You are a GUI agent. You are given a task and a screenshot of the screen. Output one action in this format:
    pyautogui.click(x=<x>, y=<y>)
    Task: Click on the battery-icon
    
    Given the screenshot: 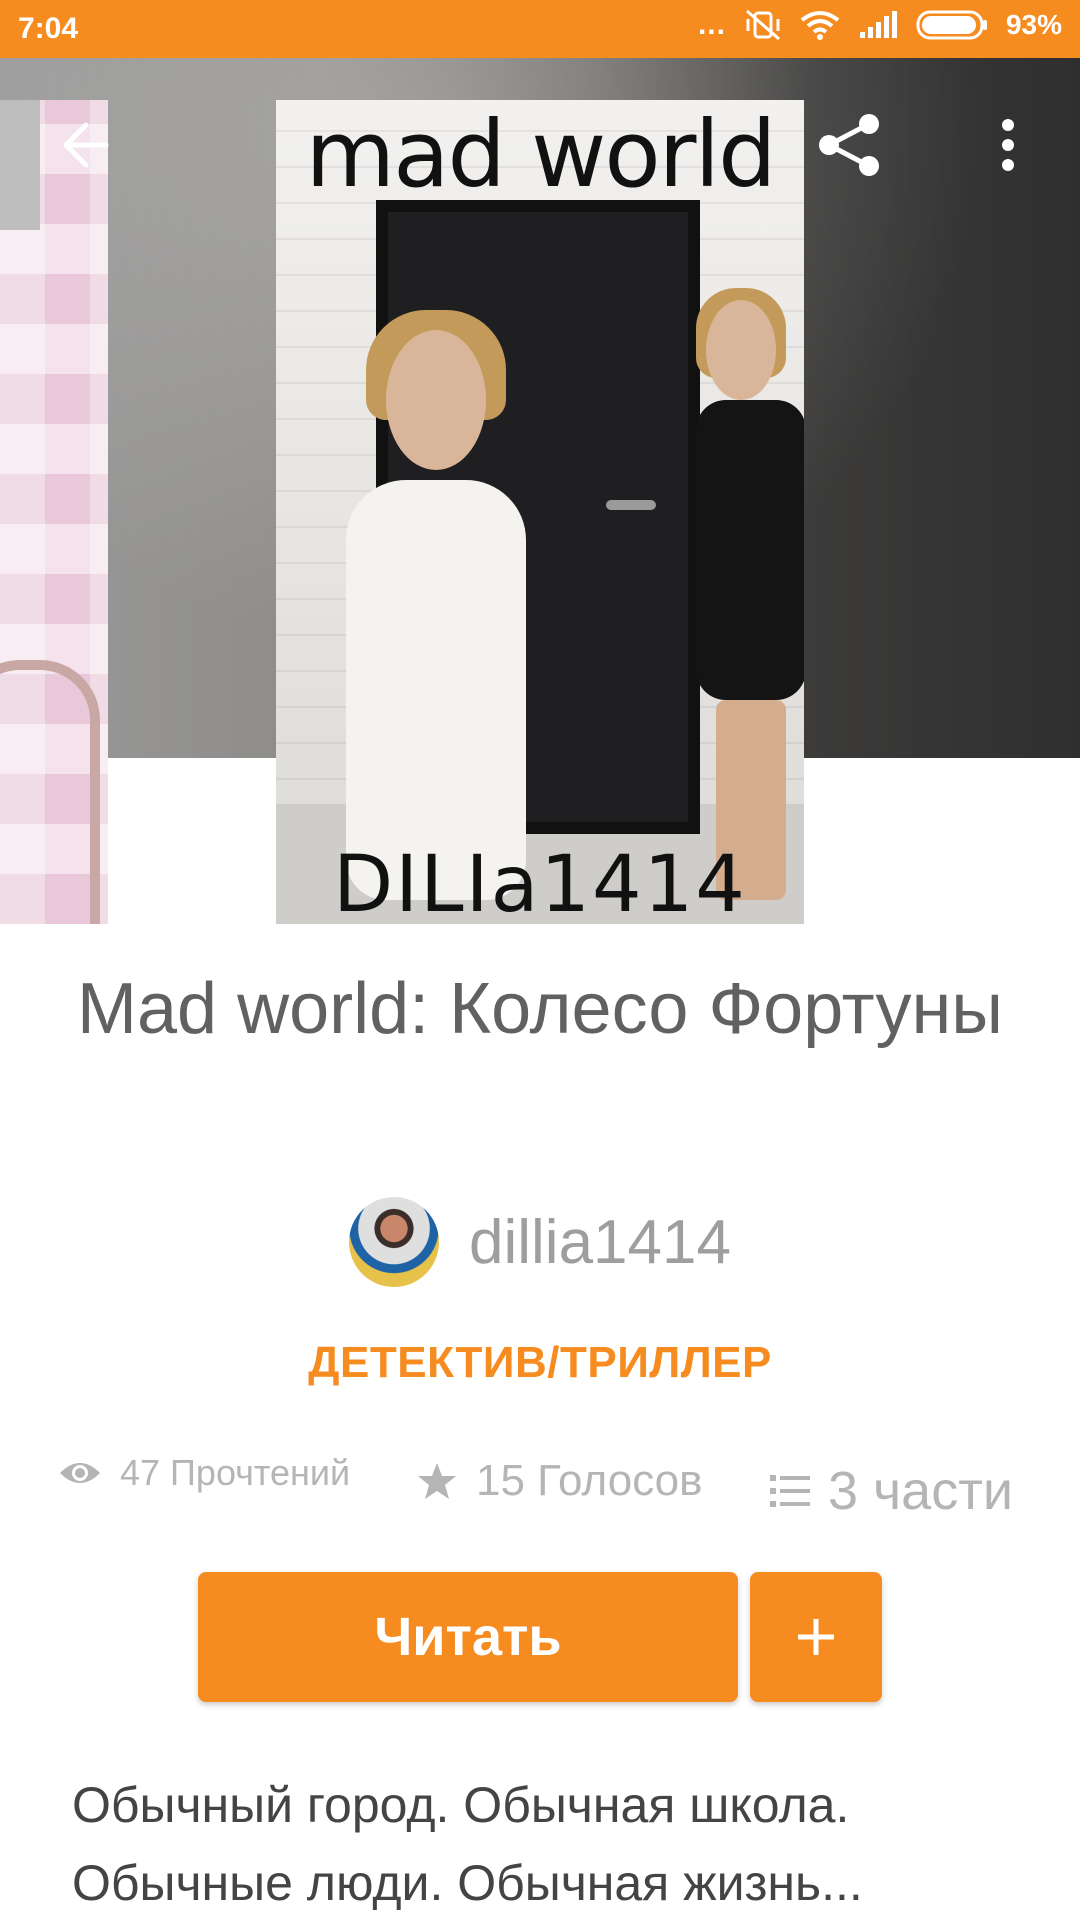 What is the action you would take?
    pyautogui.click(x=952, y=25)
    